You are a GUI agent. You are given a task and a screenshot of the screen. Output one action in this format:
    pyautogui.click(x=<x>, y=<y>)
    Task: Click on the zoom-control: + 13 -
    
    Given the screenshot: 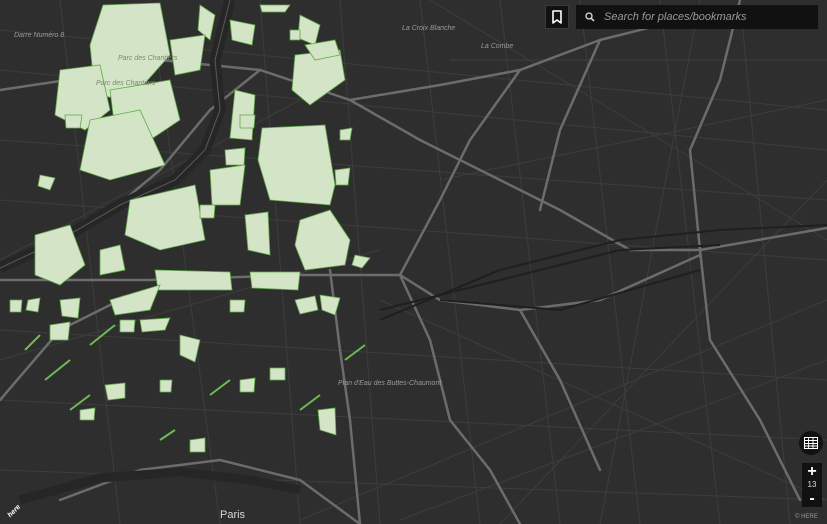 What is the action you would take?
    pyautogui.click(x=812, y=485)
    